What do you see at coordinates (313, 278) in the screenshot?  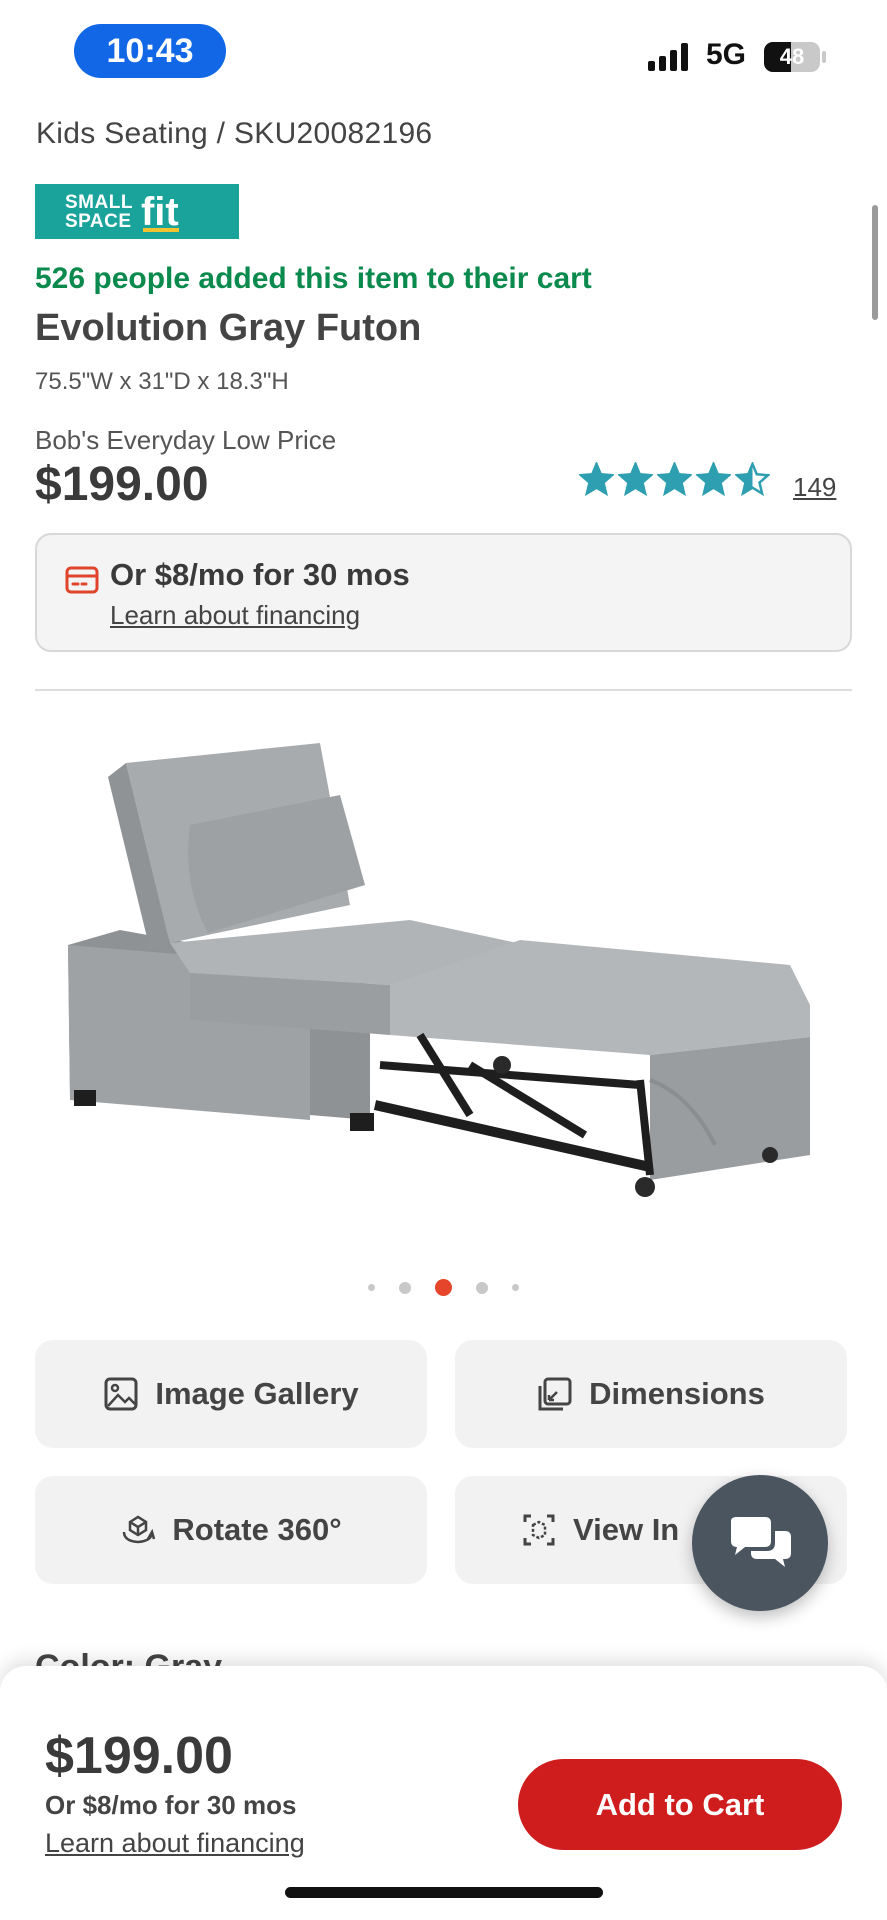 I see `social-proof-text: 526 people added this item to their cart` at bounding box center [313, 278].